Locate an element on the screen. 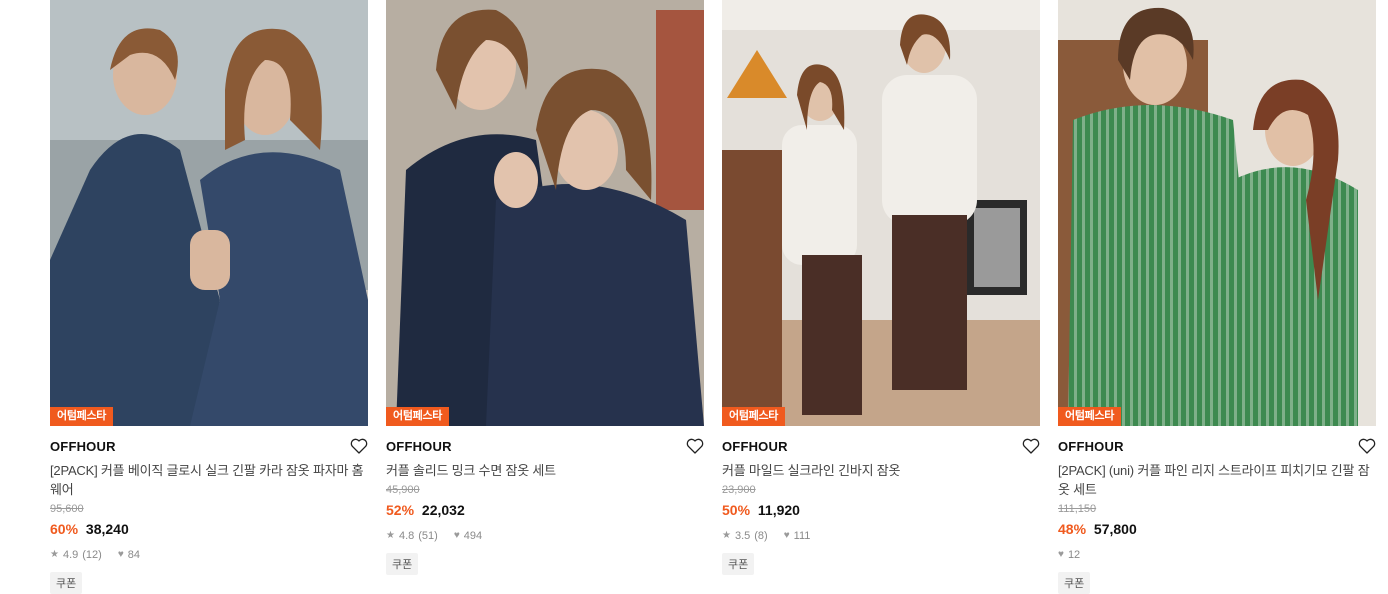  price-row: 60% 38,240 is located at coordinates (209, 529).